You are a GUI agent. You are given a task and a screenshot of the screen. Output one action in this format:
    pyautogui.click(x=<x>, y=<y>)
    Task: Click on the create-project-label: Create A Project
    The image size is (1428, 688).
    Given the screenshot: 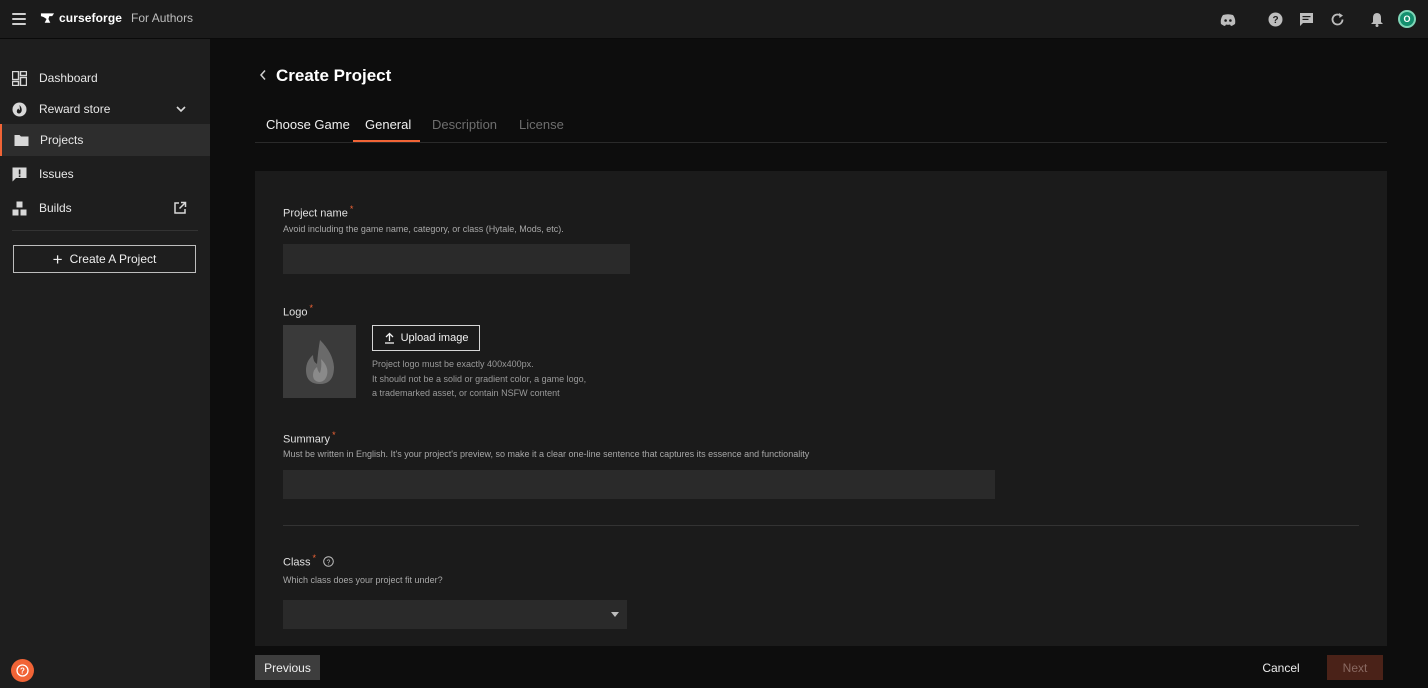 What is the action you would take?
    pyautogui.click(x=113, y=259)
    